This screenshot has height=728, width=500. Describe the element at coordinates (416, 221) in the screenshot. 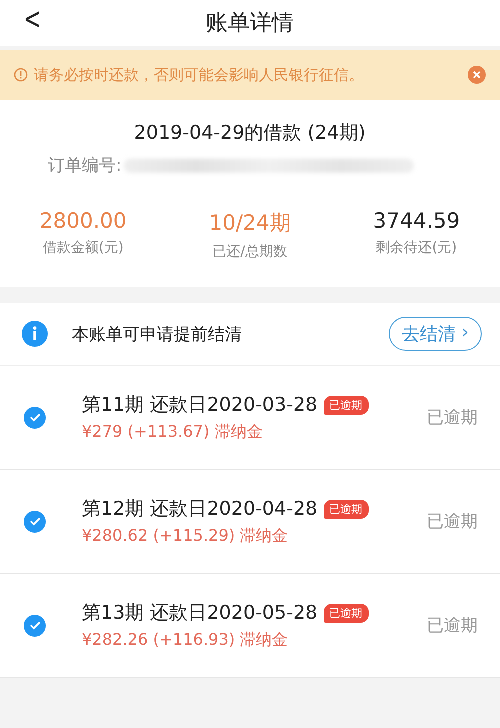

I see `stat-value: 3744.59` at that location.